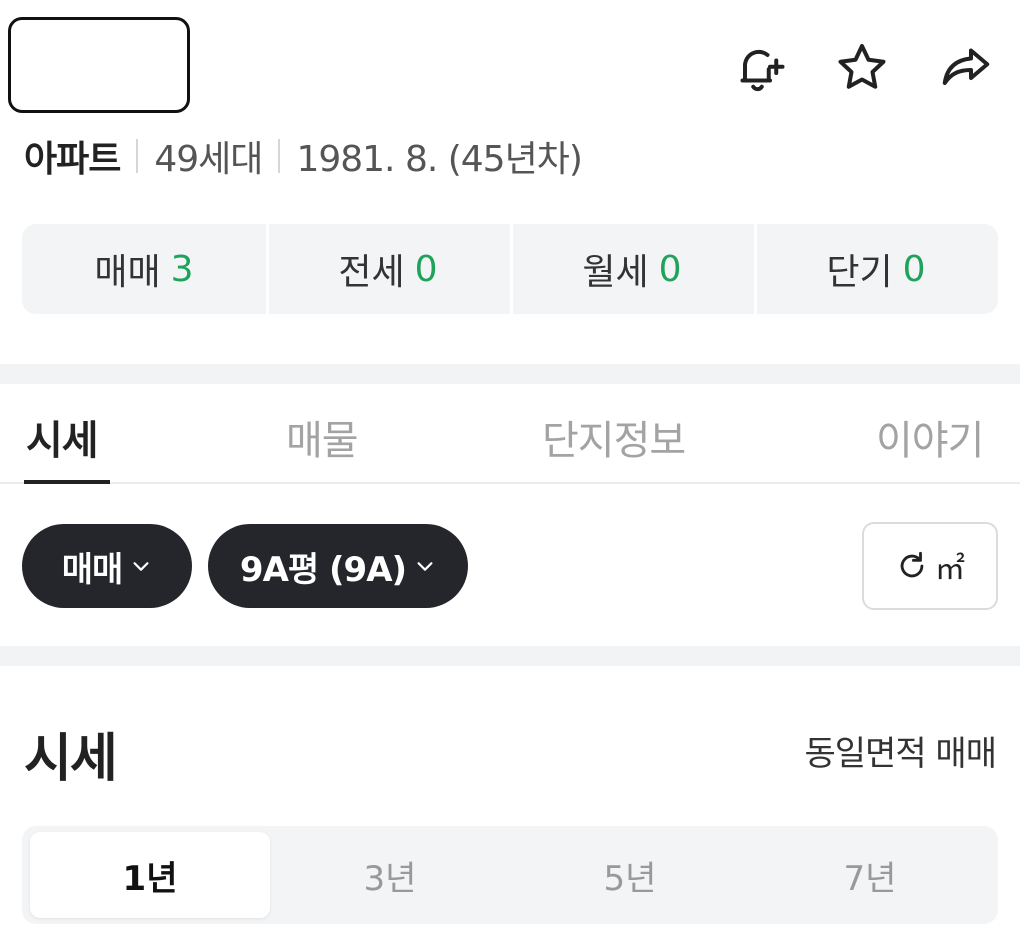 Image resolution: width=1020 pixels, height=944 pixels. I want to click on period-5y: 5년, so click(630, 875).